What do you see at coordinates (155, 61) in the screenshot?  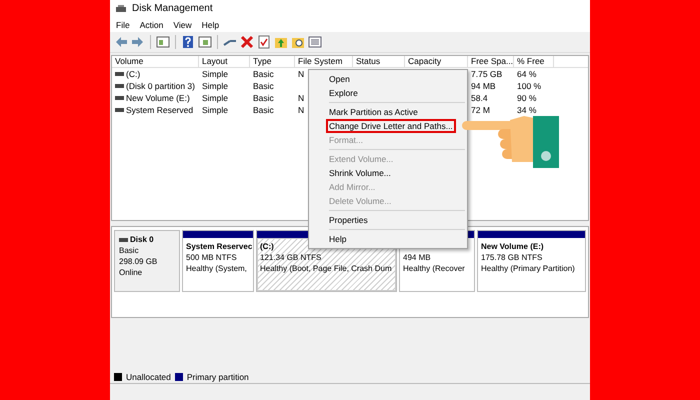 I see `column-header: Volume` at bounding box center [155, 61].